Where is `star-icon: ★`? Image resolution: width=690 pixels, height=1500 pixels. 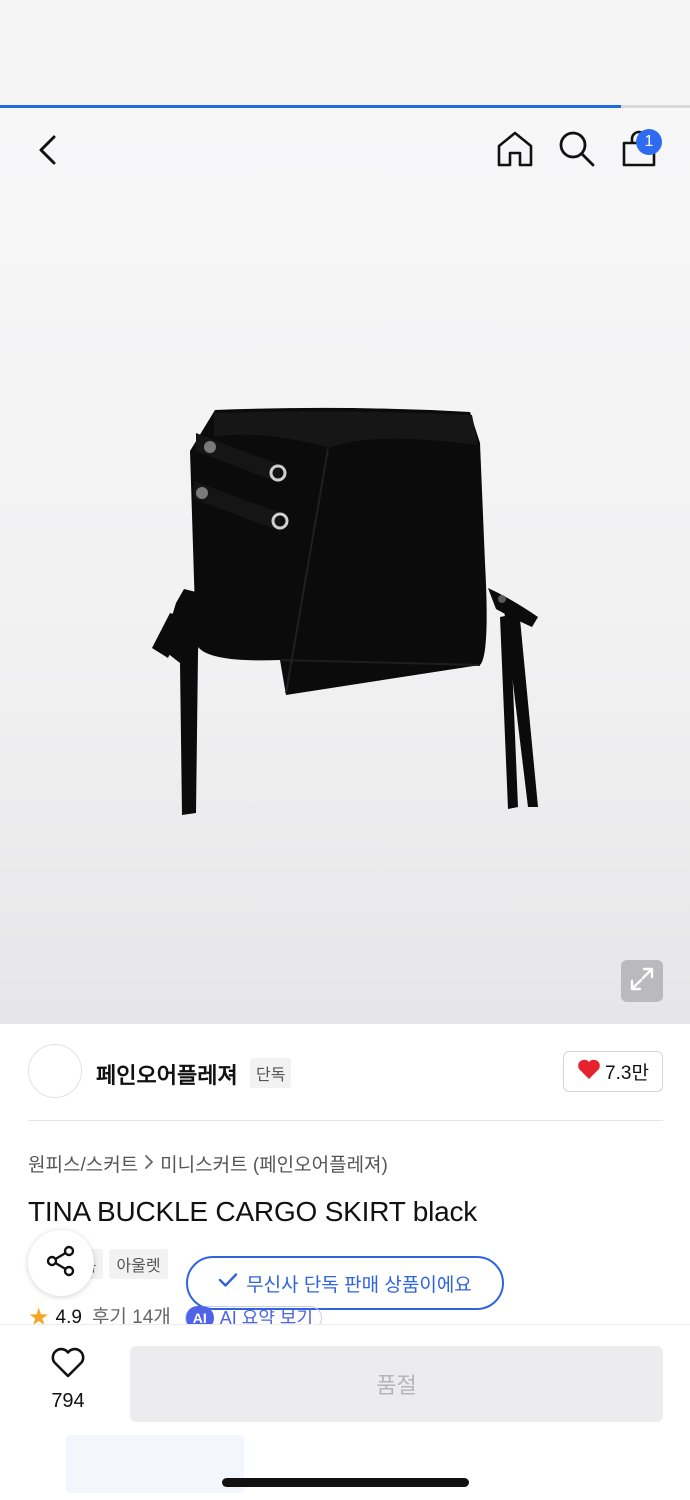
star-icon: ★ is located at coordinates (39, 1316).